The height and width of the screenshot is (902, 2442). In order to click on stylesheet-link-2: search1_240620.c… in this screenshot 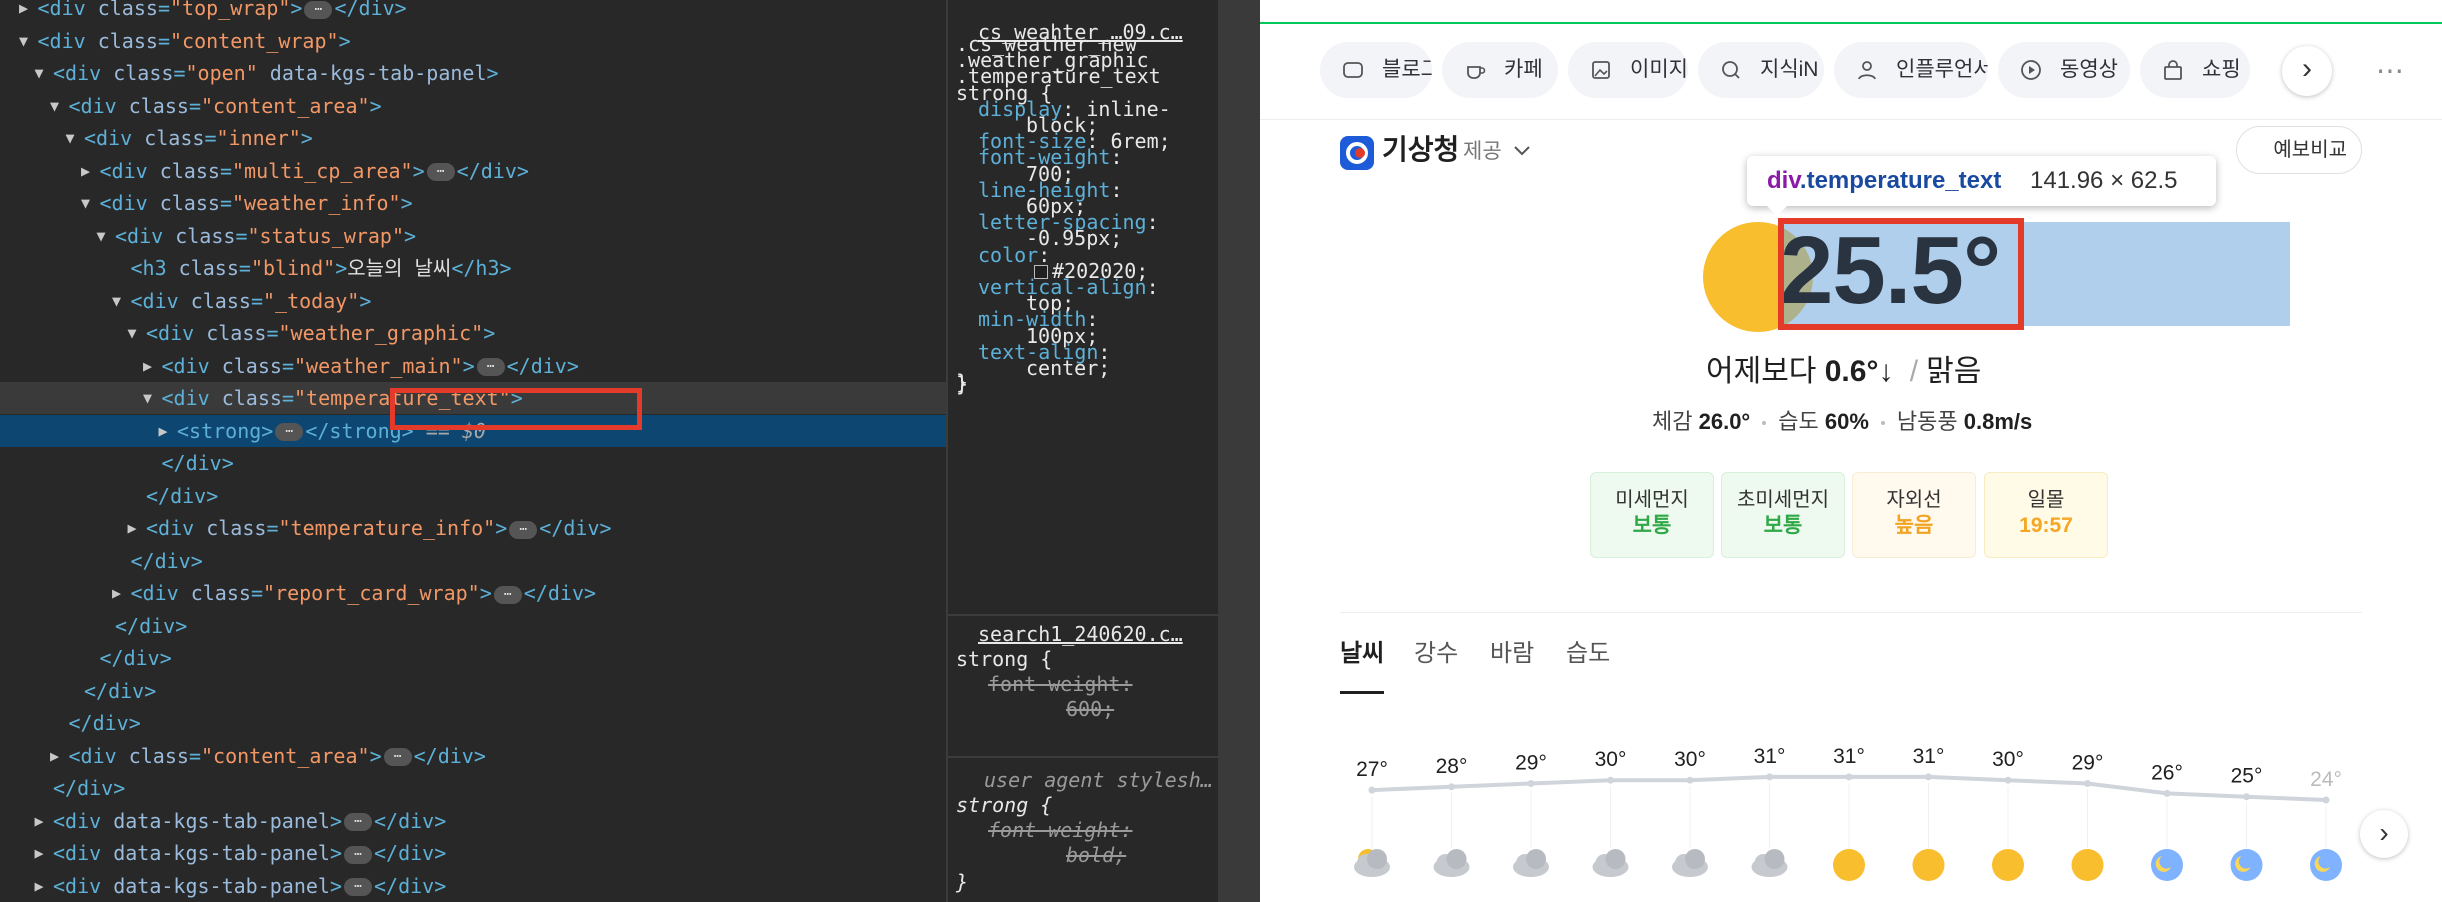, I will do `click(1080, 634)`.